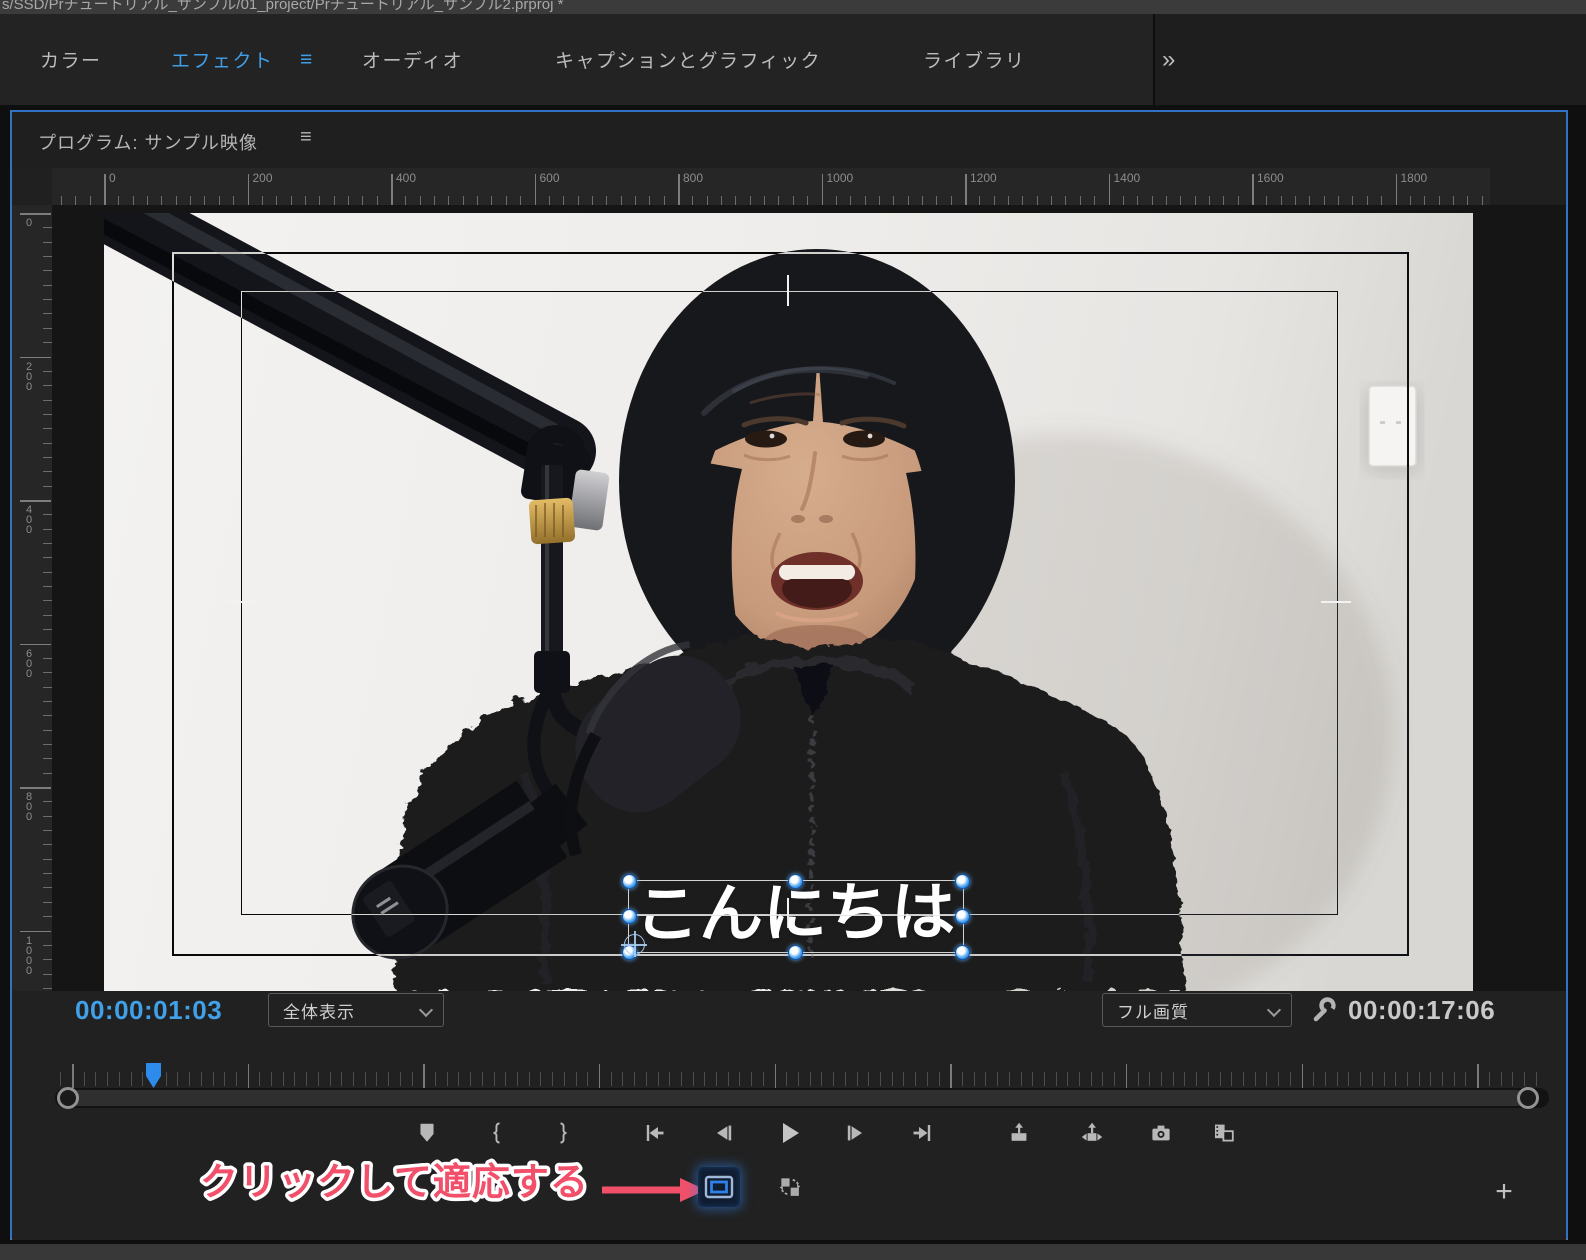 This screenshot has height=1260, width=1586. What do you see at coordinates (962, 916) in the screenshot?
I see `selection-handle-mid-right` at bounding box center [962, 916].